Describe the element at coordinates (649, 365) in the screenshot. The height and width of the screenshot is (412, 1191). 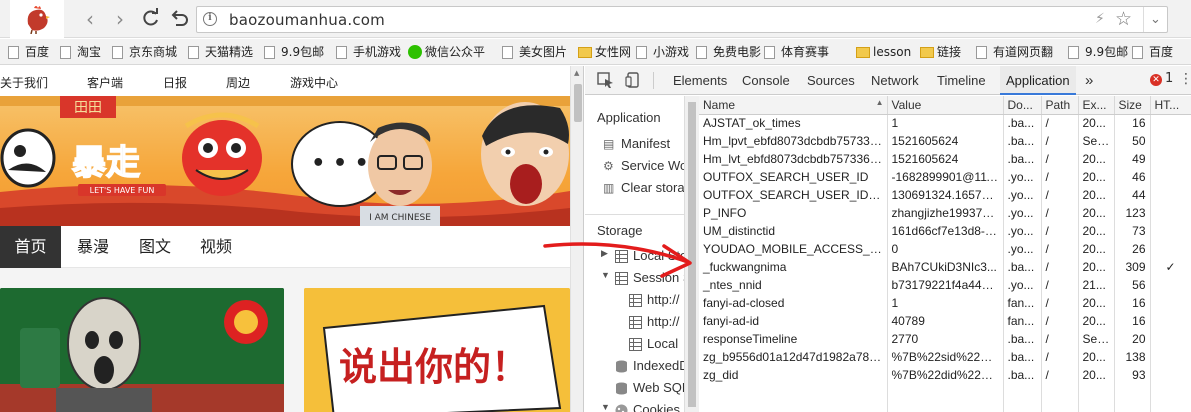
I see `sidebar-item: IndexedDB` at that location.